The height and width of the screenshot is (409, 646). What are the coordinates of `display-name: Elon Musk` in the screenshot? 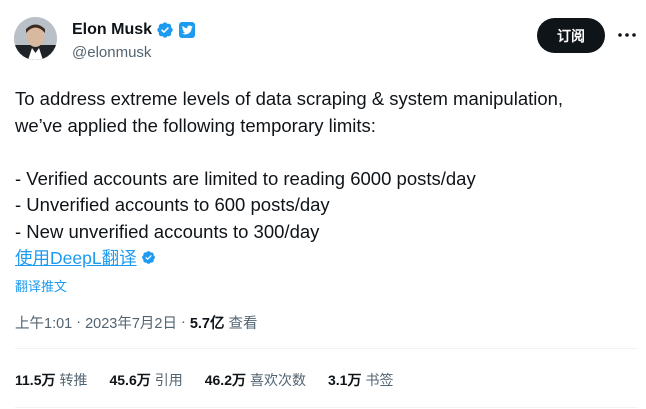 It's located at (112, 30).